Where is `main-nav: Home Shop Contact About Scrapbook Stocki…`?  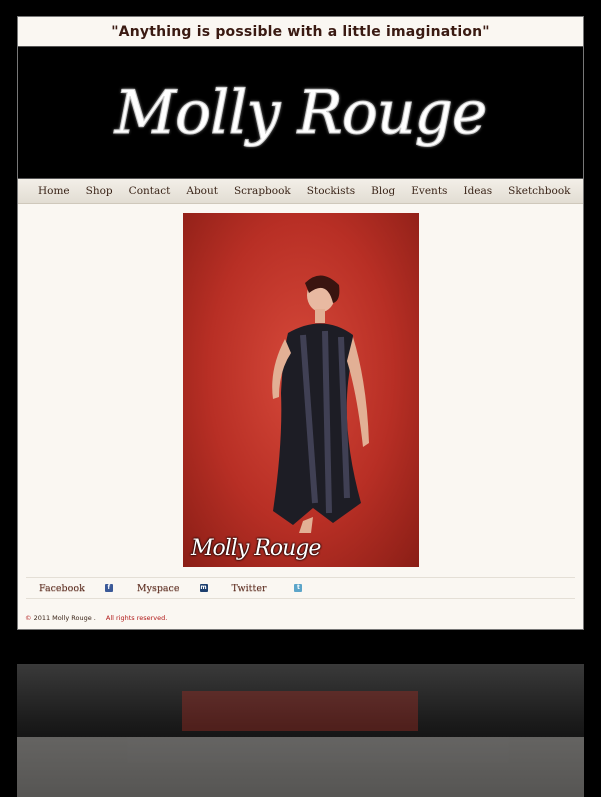 main-nav: Home Shop Contact About Scrapbook Stocki… is located at coordinates (300, 191).